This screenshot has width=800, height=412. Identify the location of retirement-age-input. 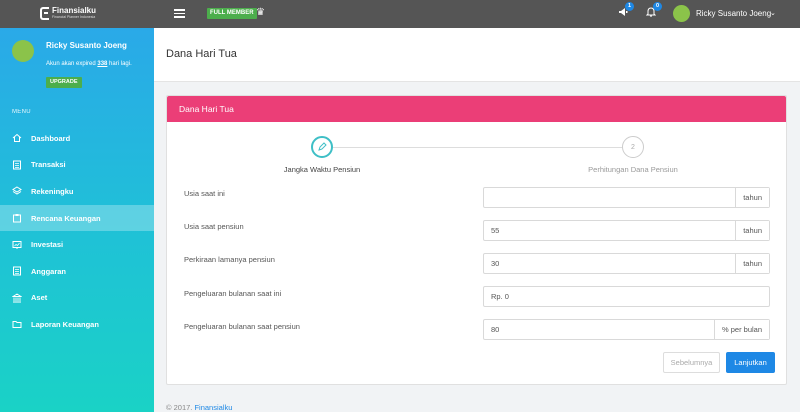
(610, 230).